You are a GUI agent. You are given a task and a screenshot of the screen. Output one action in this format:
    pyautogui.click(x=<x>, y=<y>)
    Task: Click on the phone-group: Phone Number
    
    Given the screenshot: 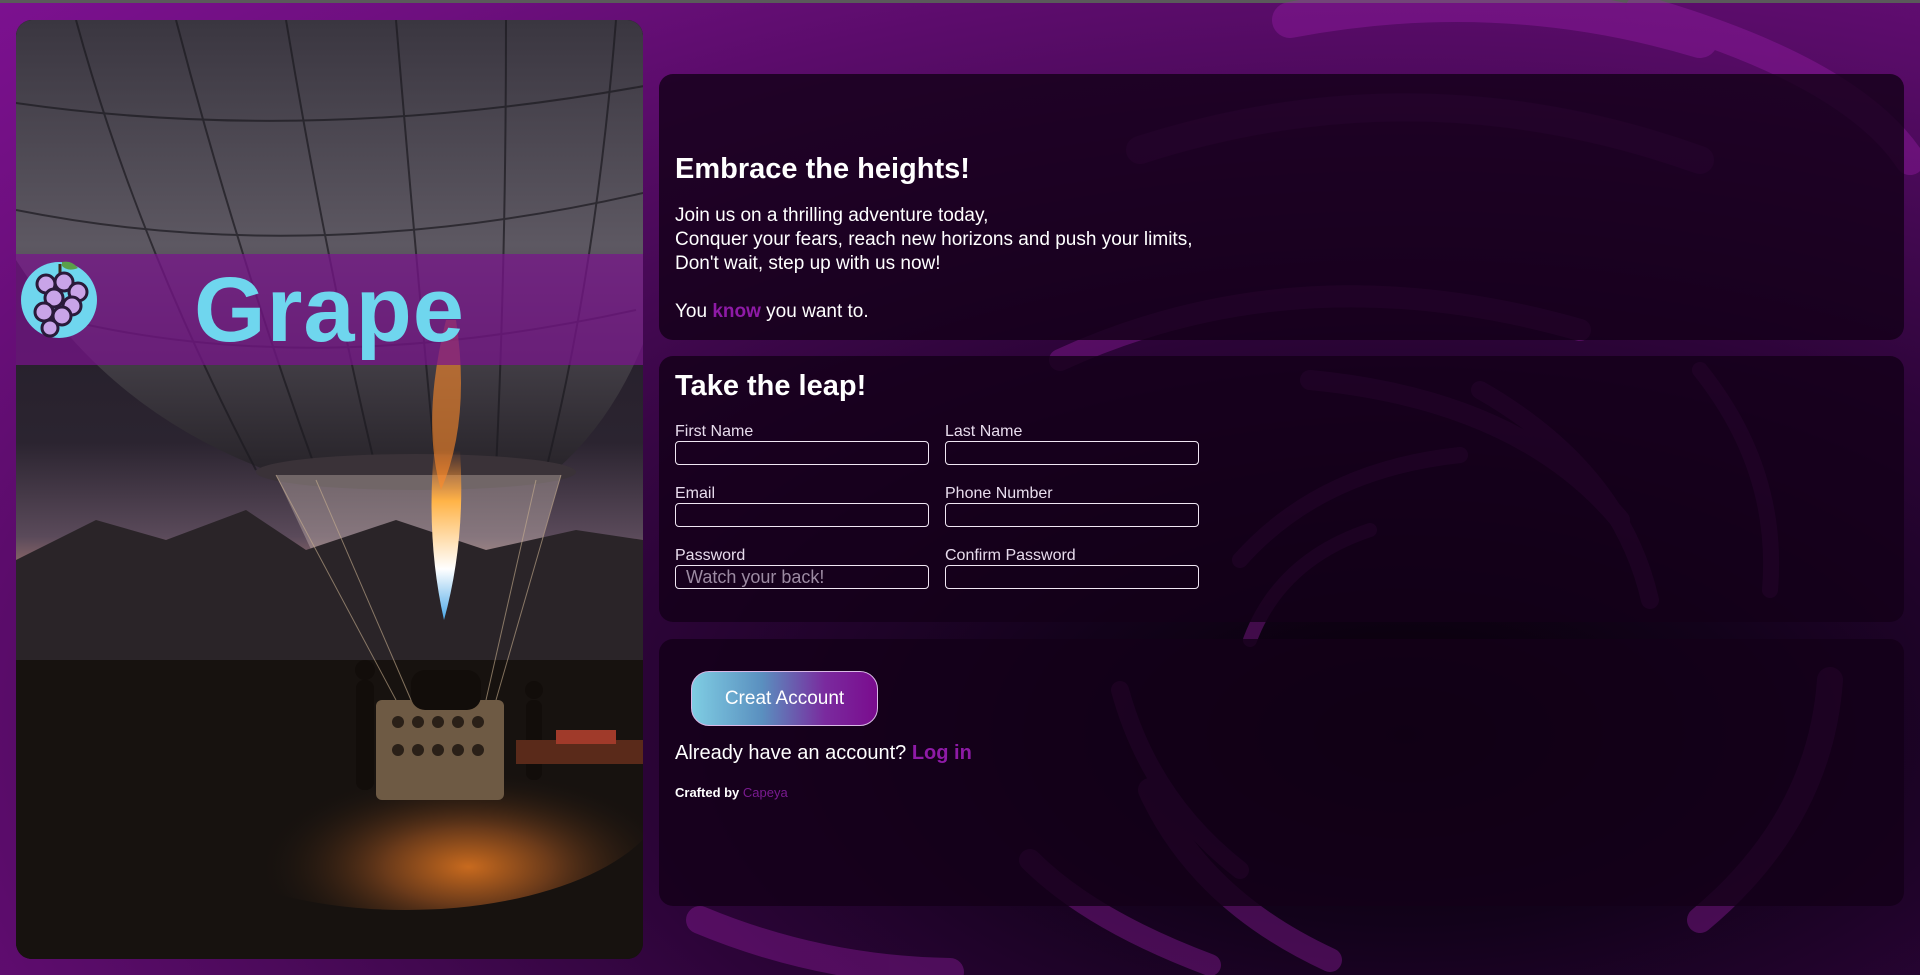 What is the action you would take?
    pyautogui.click(x=1072, y=506)
    